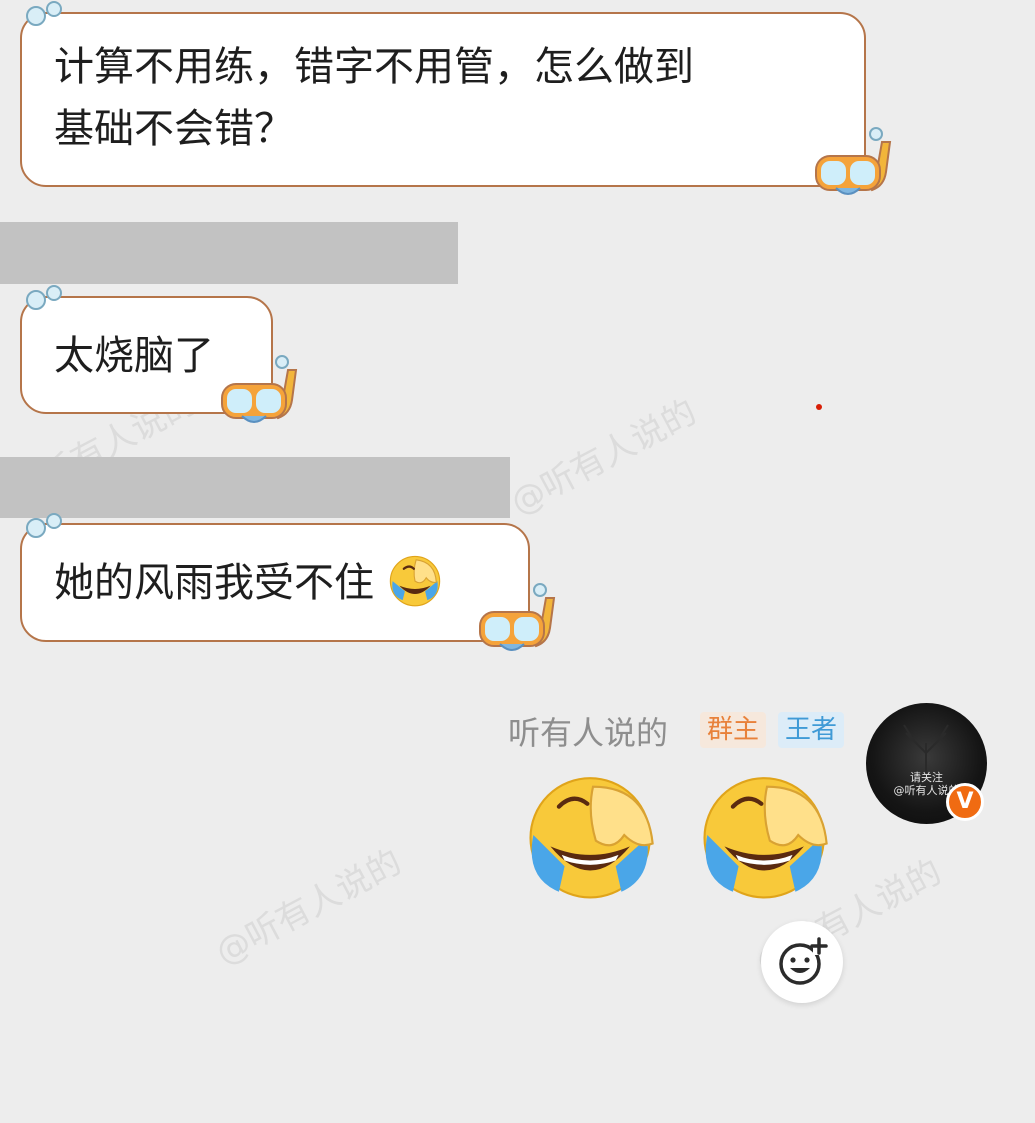 This screenshot has width=1035, height=1123. What do you see at coordinates (374, 67) in the screenshot?
I see `message-text: 计算不用练，错字不用管，怎么做到` at bounding box center [374, 67].